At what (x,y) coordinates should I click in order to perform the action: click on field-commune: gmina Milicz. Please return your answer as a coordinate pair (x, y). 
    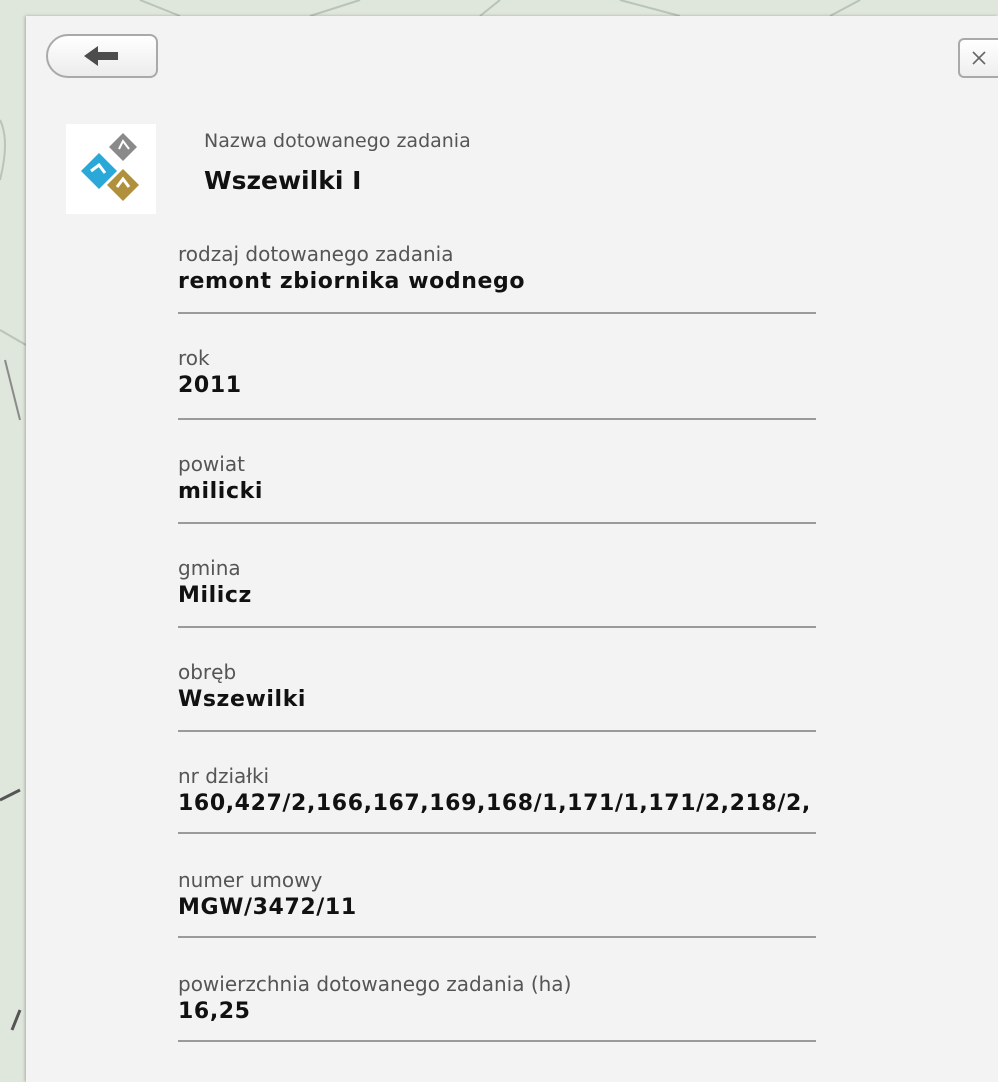
    Looking at the image, I should click on (588, 592).